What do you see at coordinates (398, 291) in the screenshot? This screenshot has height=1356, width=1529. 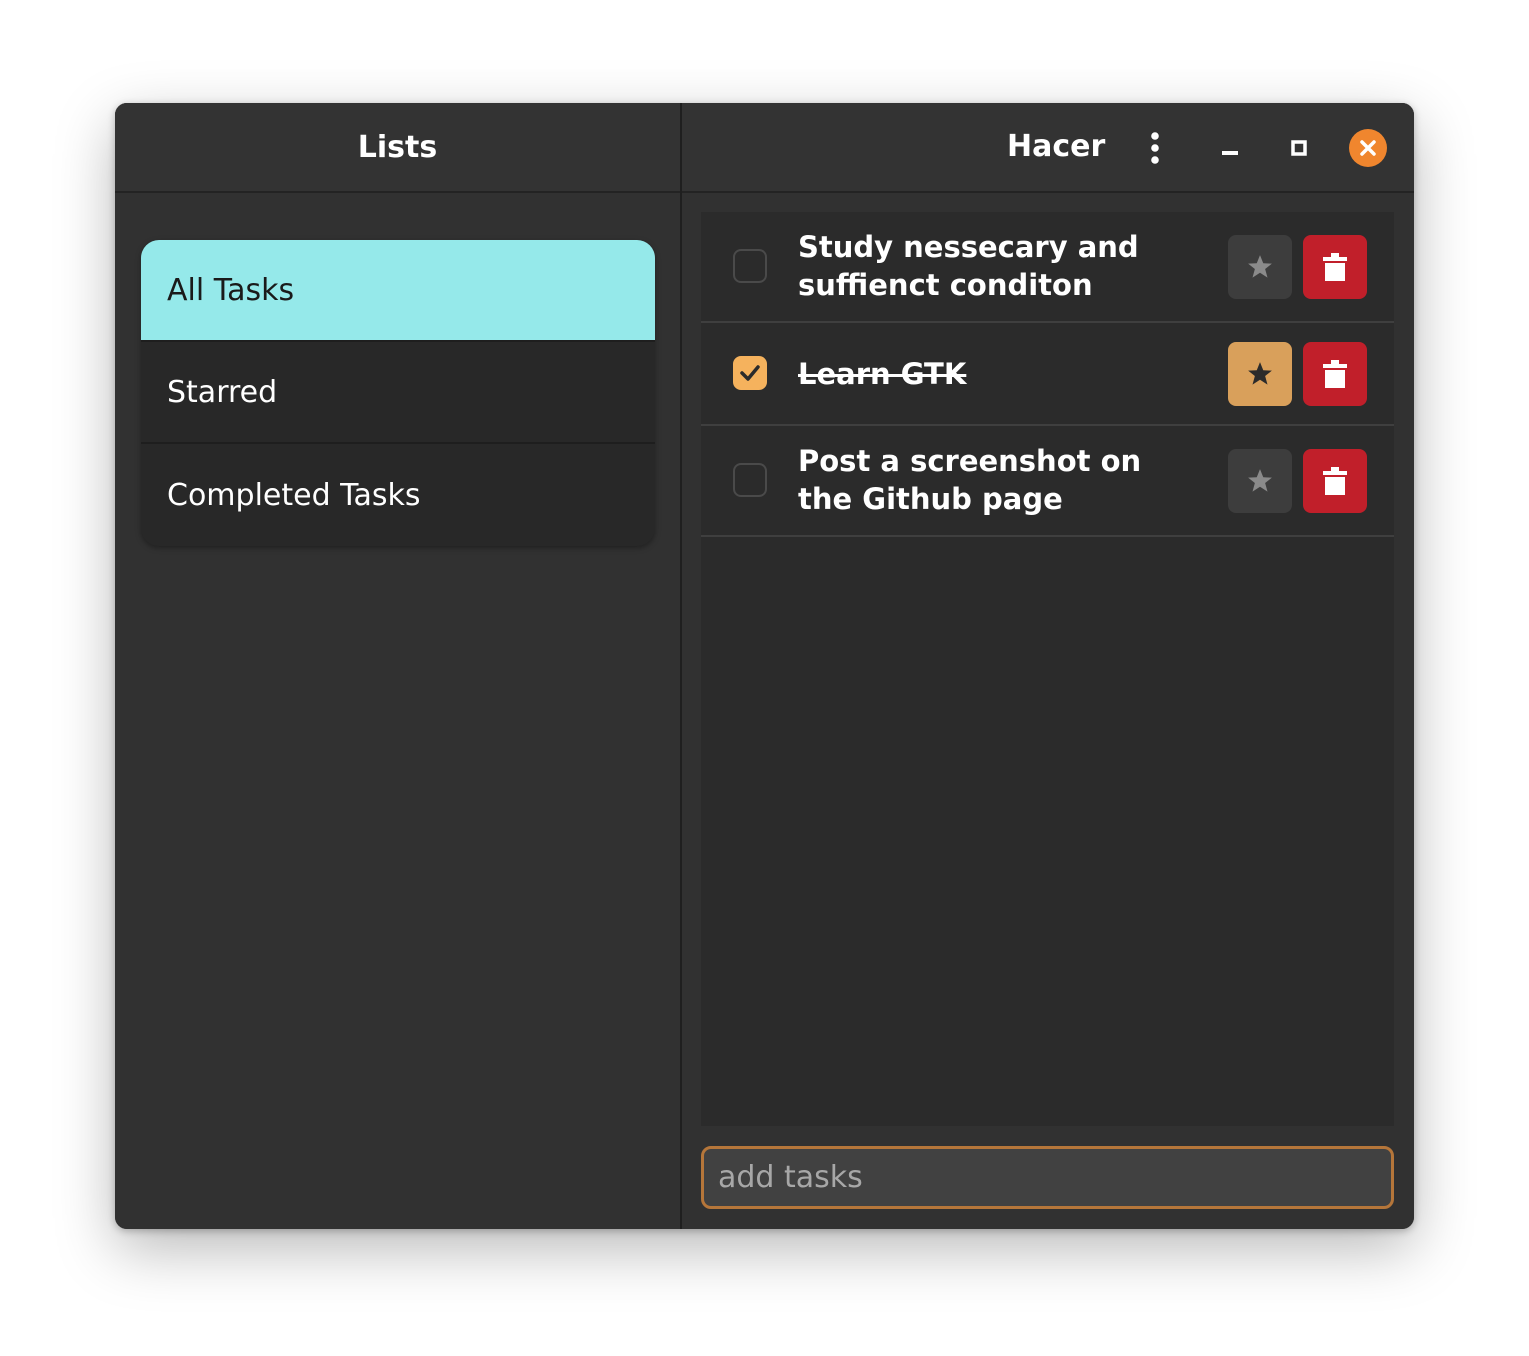 I see `list-item-all-tasks: All Tasks` at bounding box center [398, 291].